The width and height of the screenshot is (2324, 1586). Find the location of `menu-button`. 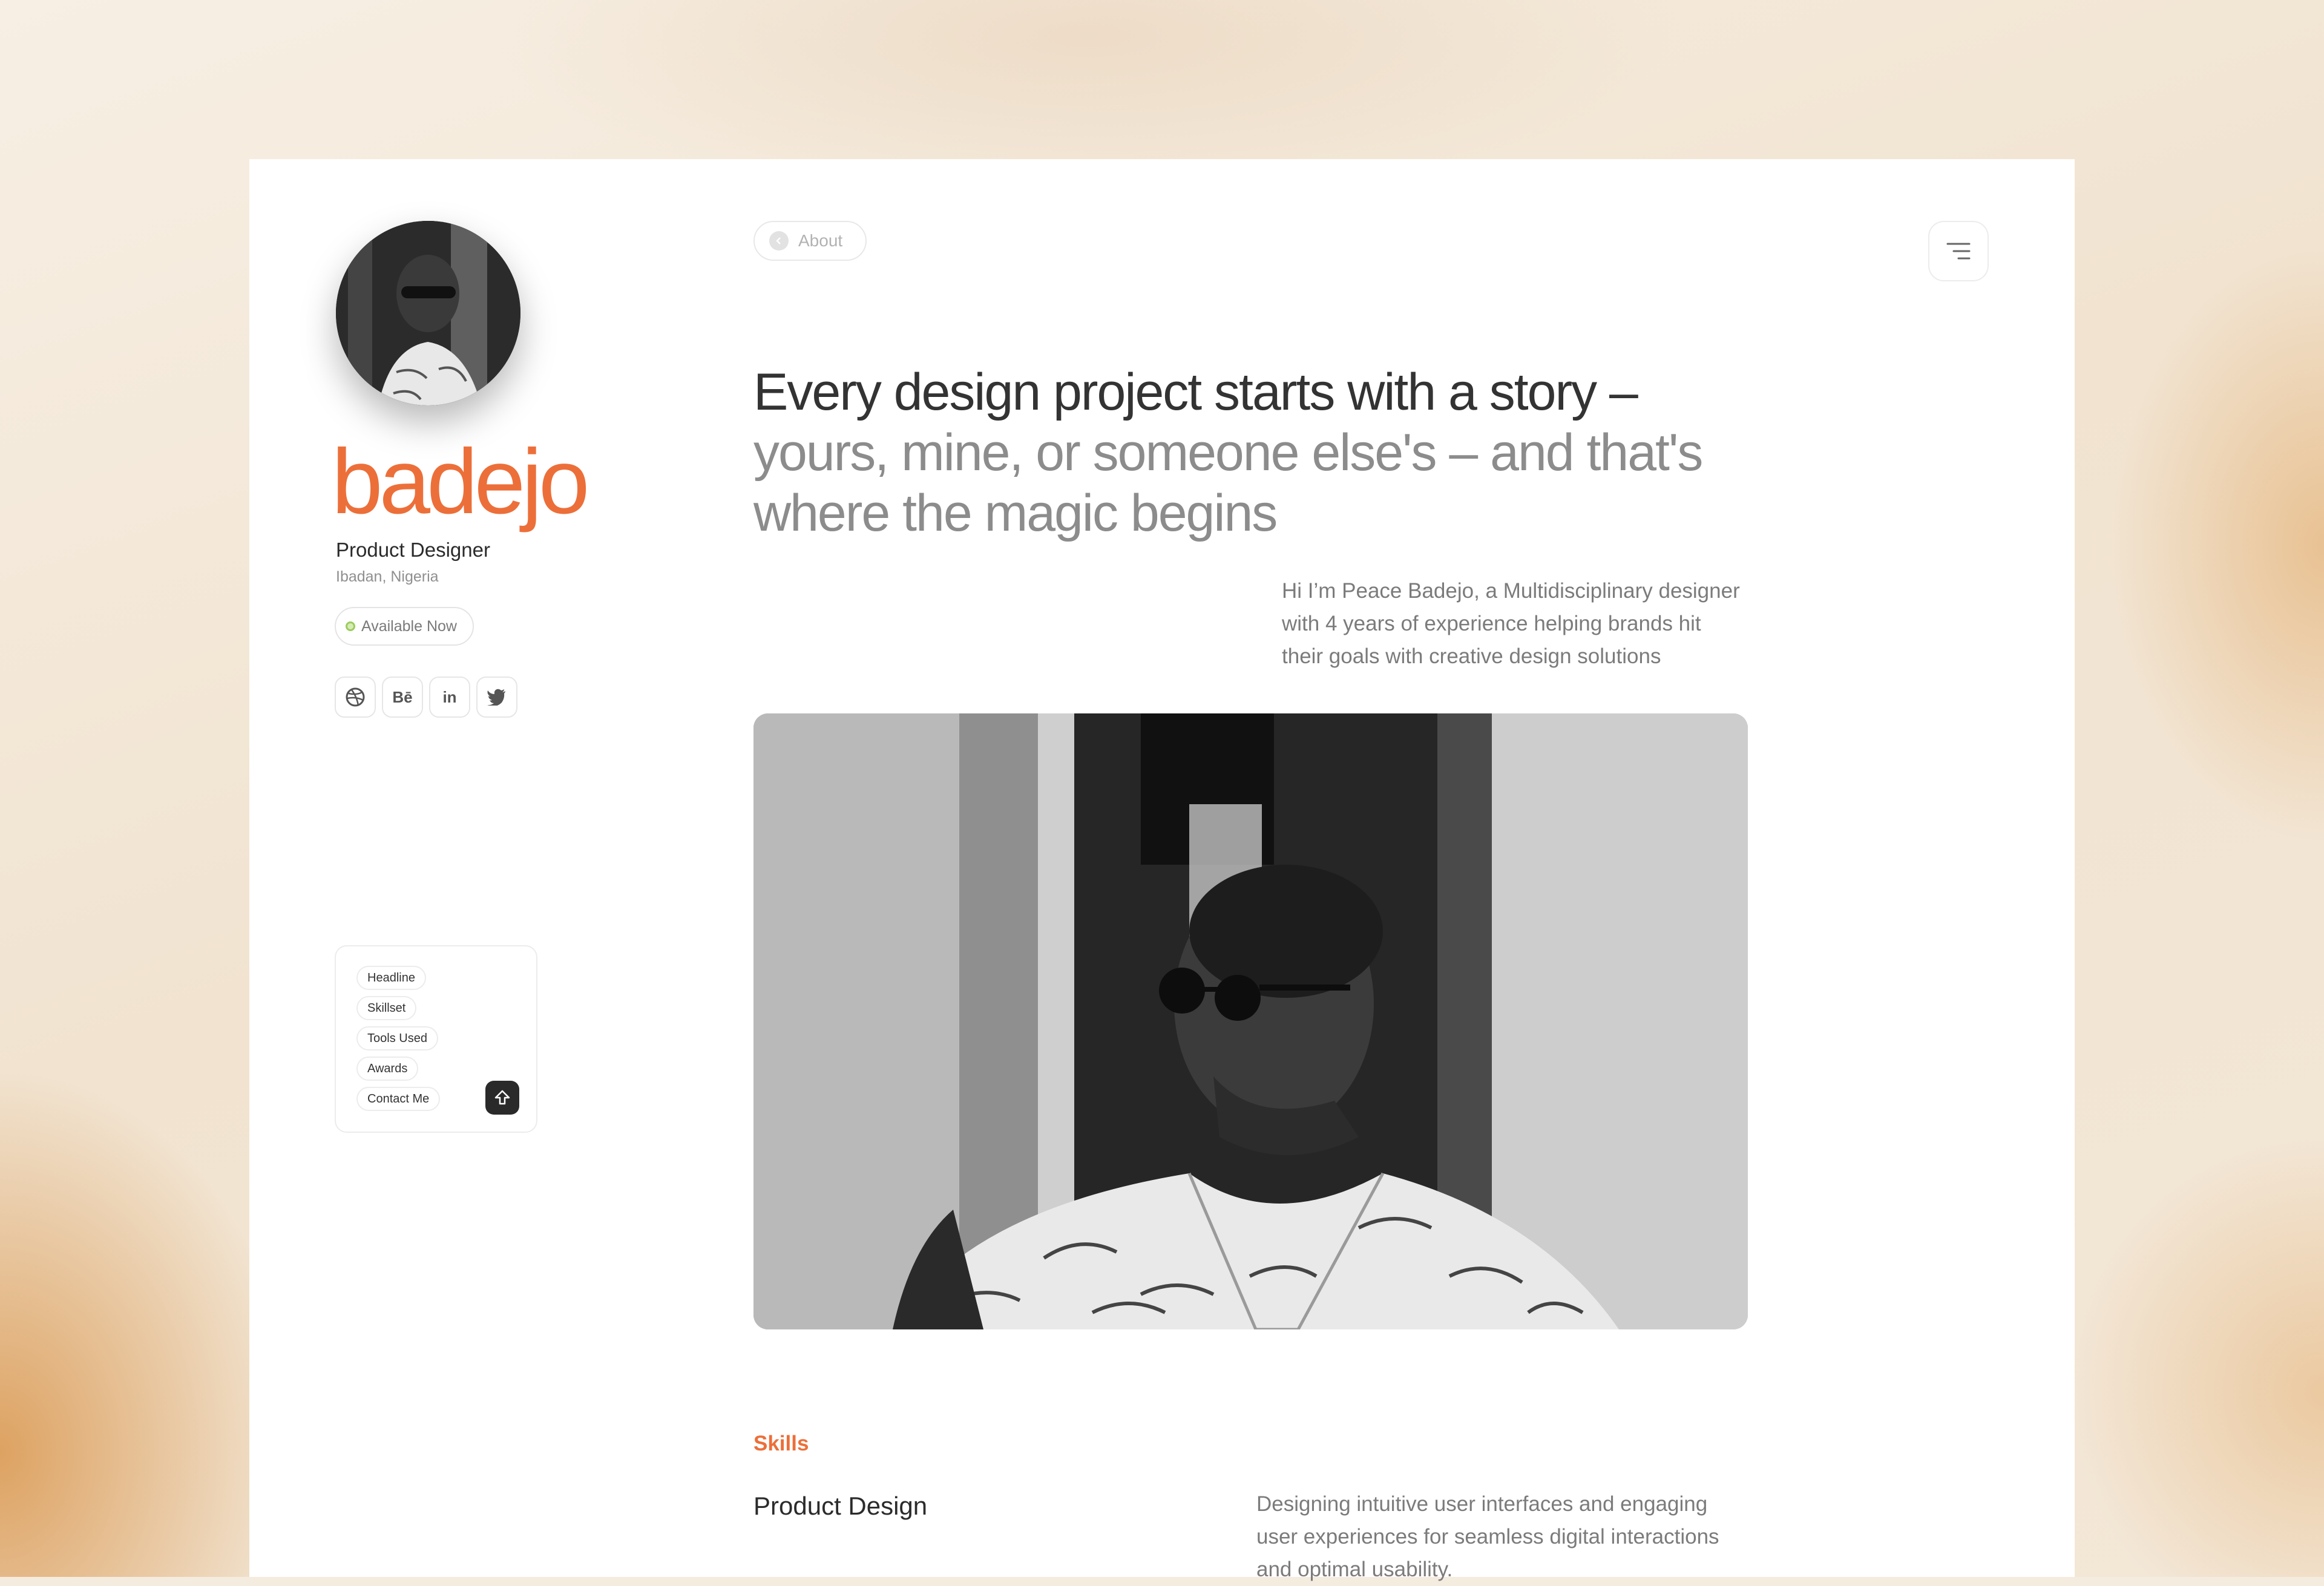

menu-button is located at coordinates (1958, 251).